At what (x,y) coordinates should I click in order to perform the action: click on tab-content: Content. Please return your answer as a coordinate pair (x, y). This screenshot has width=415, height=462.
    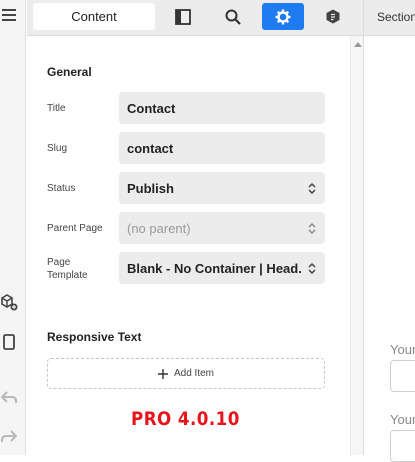
    Looking at the image, I should click on (94, 16).